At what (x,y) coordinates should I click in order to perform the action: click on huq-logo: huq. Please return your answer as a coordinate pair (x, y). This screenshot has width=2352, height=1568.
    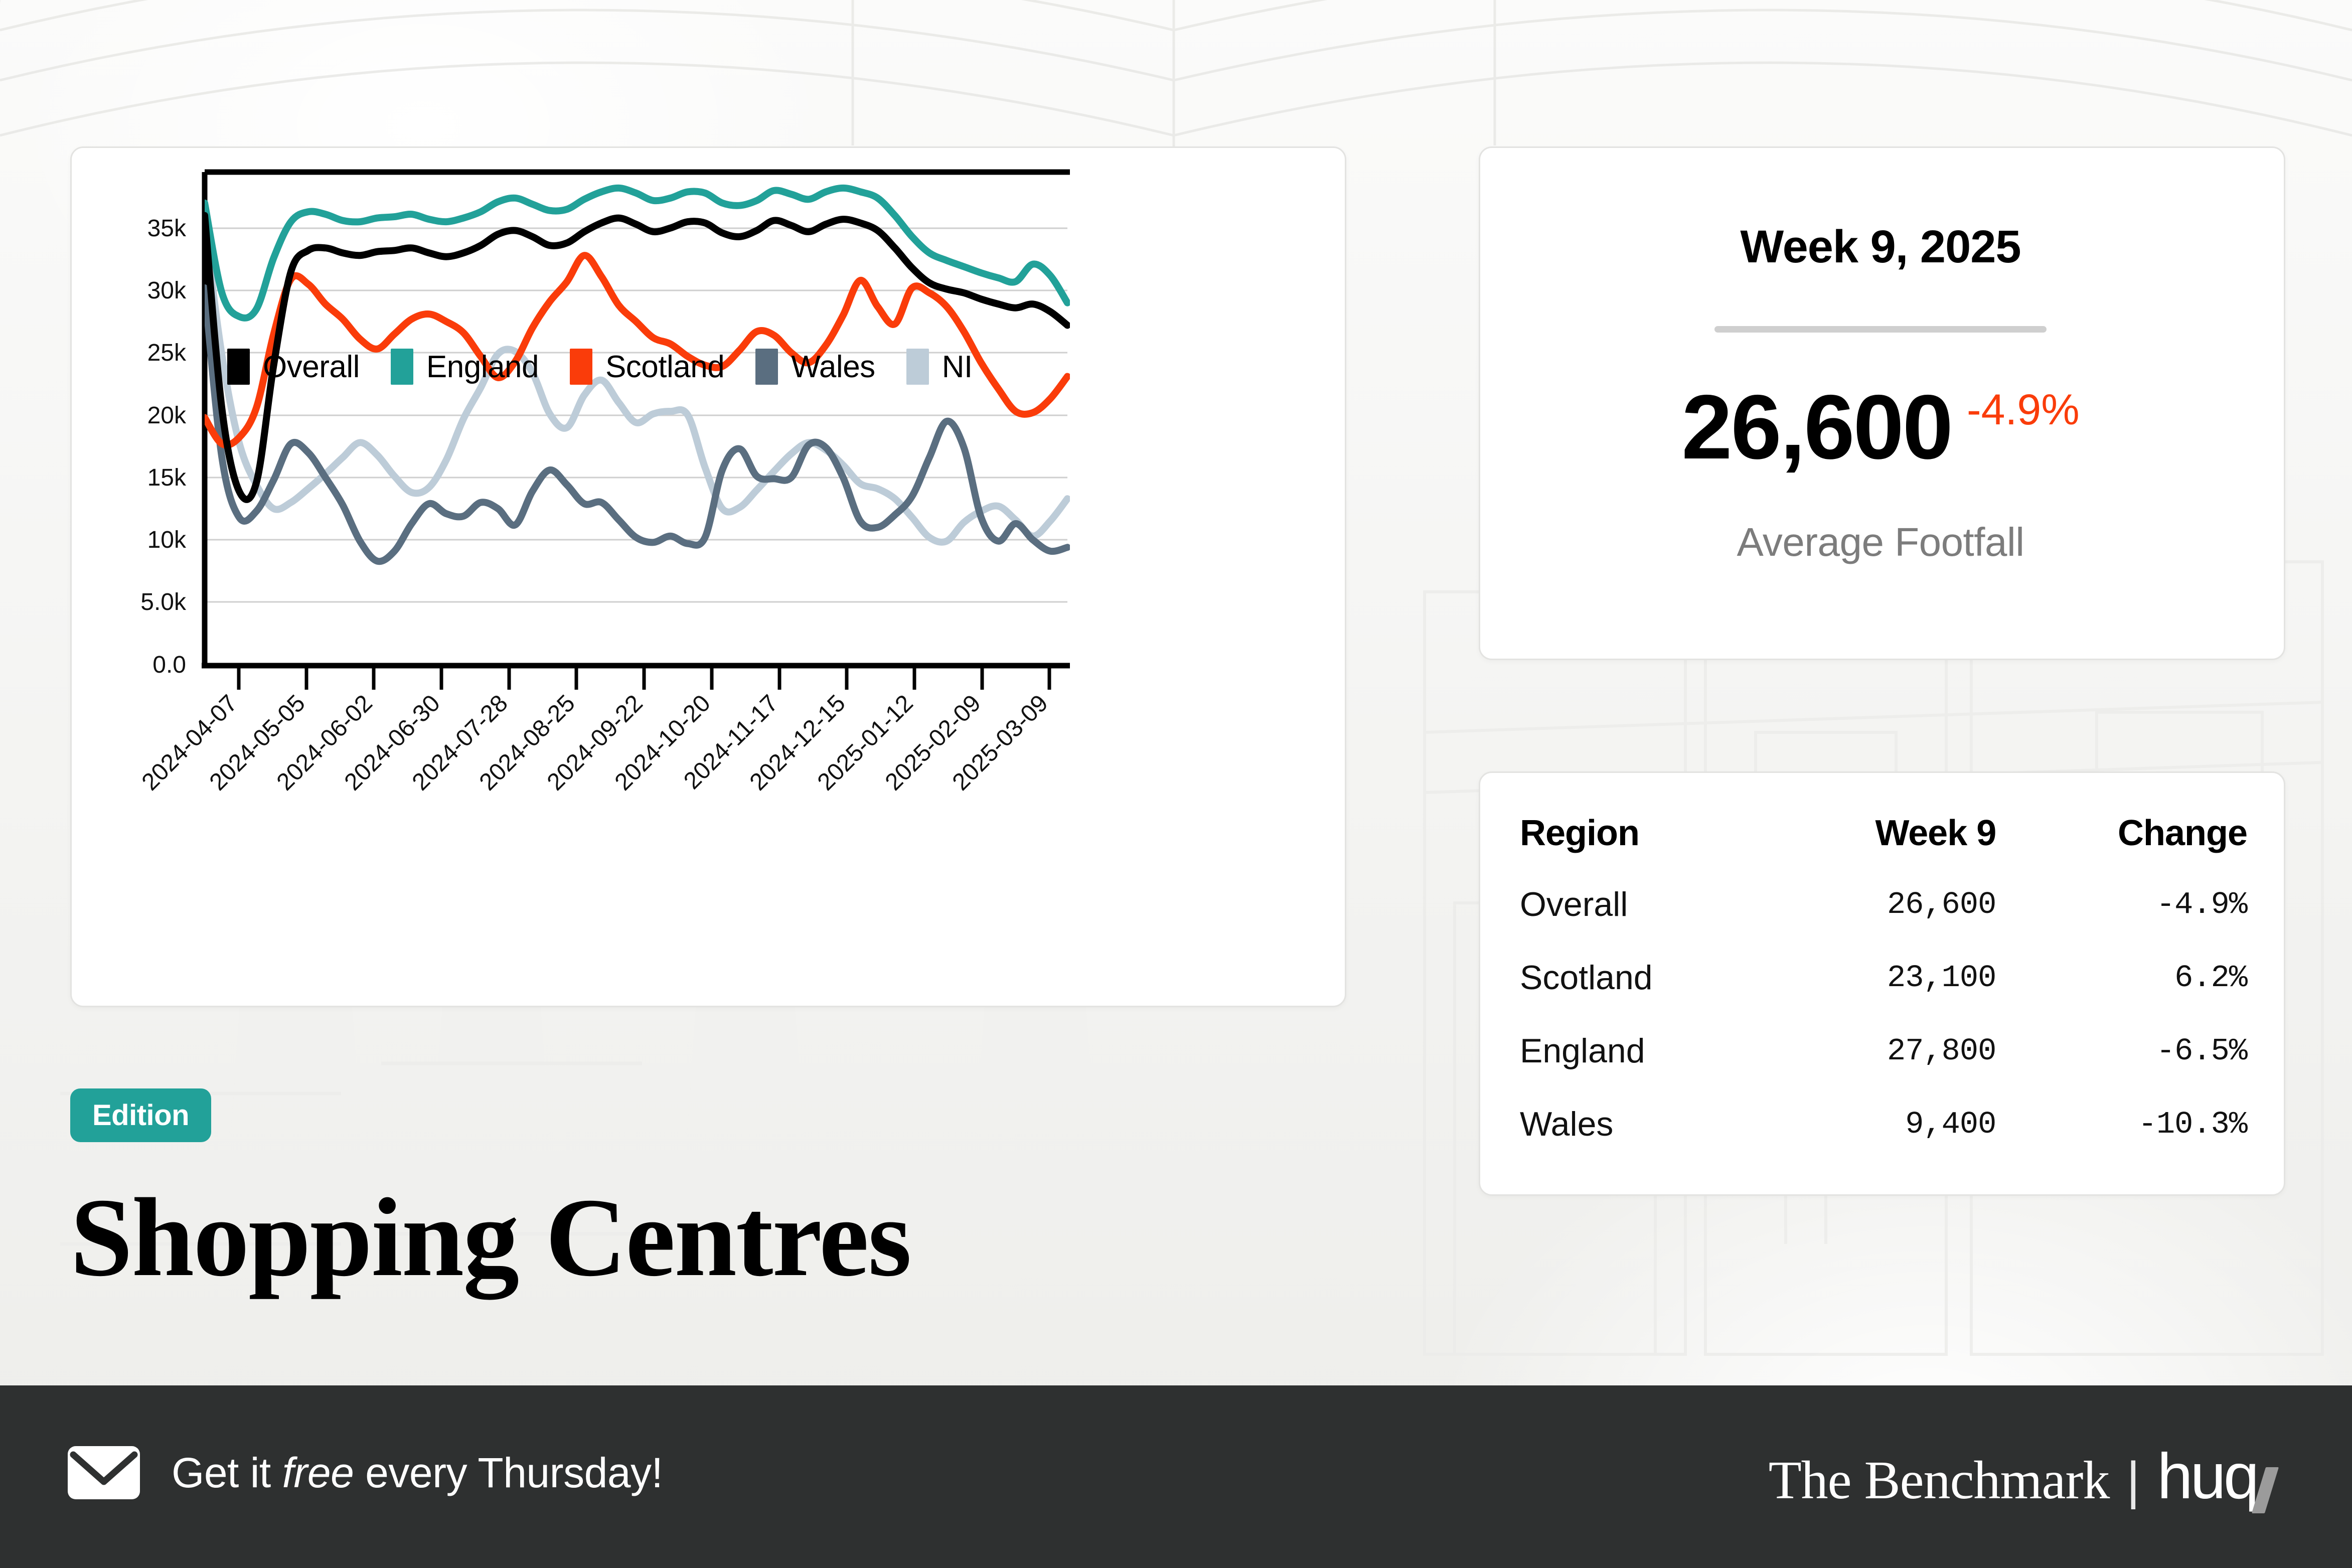
    Looking at the image, I should click on (2218, 1476).